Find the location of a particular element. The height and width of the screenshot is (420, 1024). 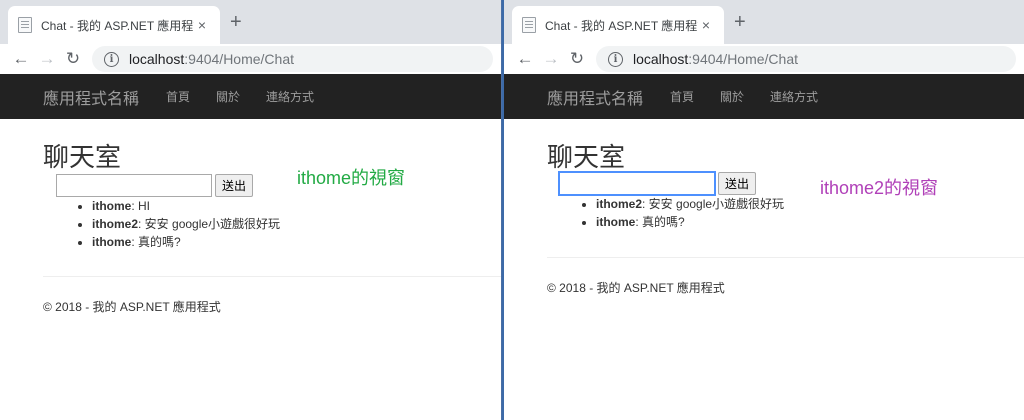

window-annotation: ithome2的視窗 is located at coordinates (879, 188).